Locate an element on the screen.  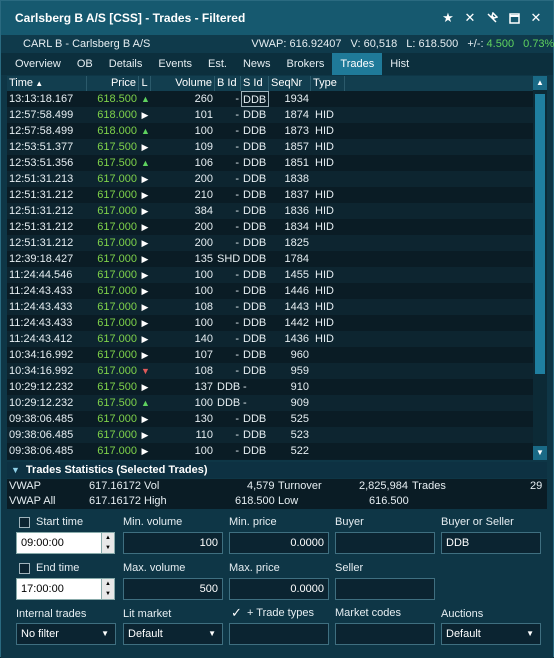
table-row: 11:24:43.412 617.000 ▶ 140 - DDB 1436 HID is located at coordinates (270, 339).